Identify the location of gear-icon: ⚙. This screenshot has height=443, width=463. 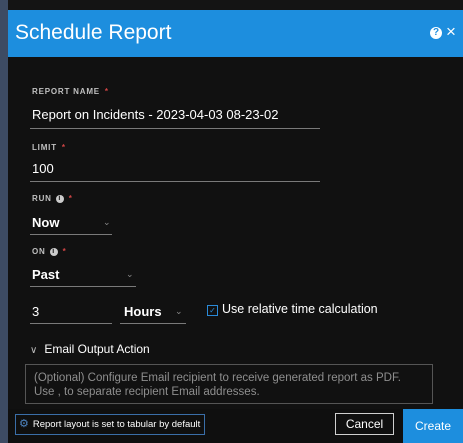
(24, 424).